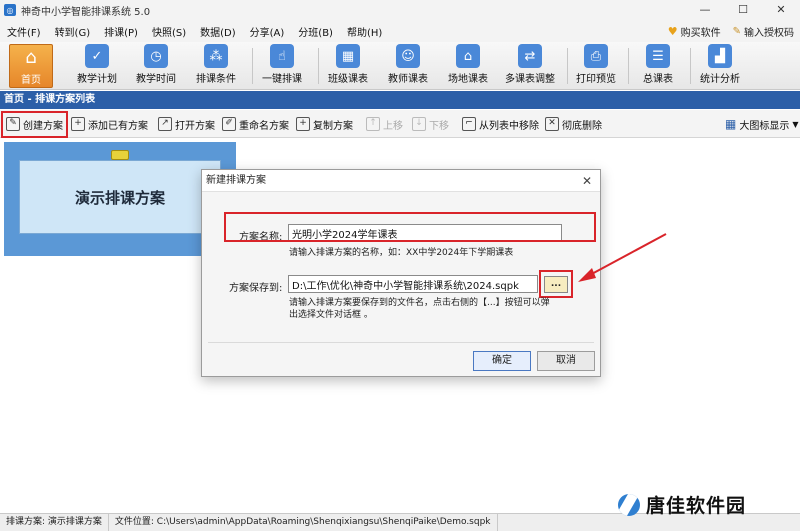  I want to click on ok-button: 确定, so click(502, 361).